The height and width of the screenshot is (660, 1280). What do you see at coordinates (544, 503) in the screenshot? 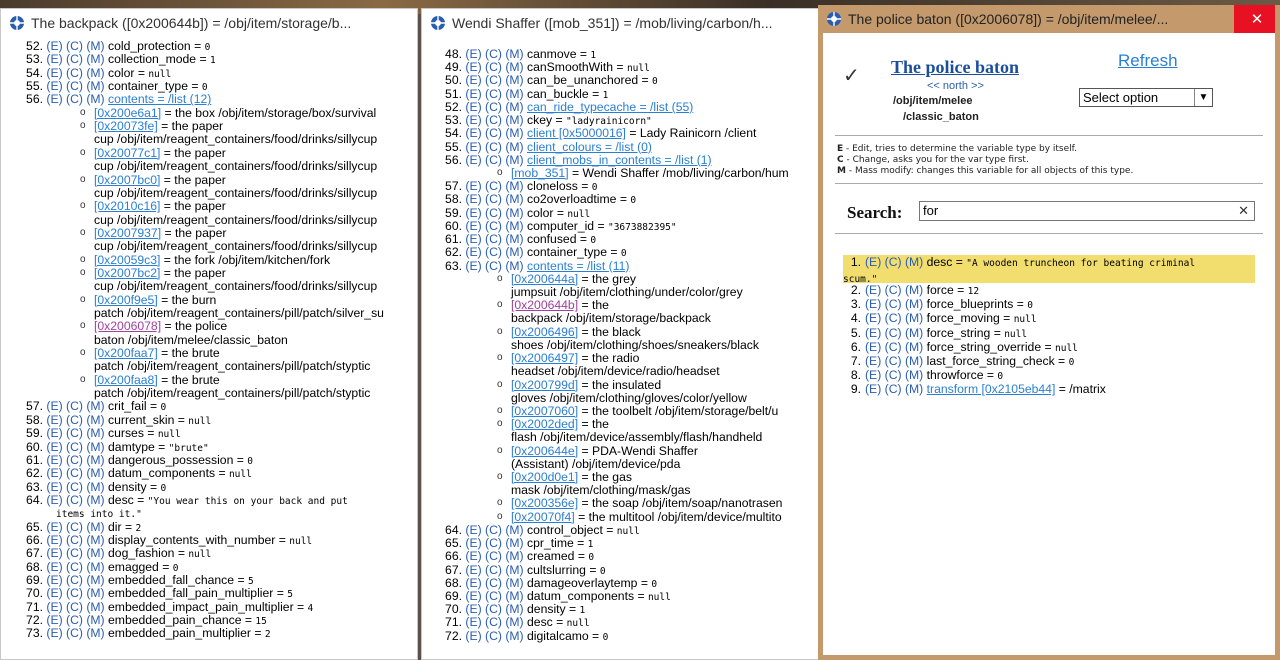
I see `reference-link: [0x200356e]` at bounding box center [544, 503].